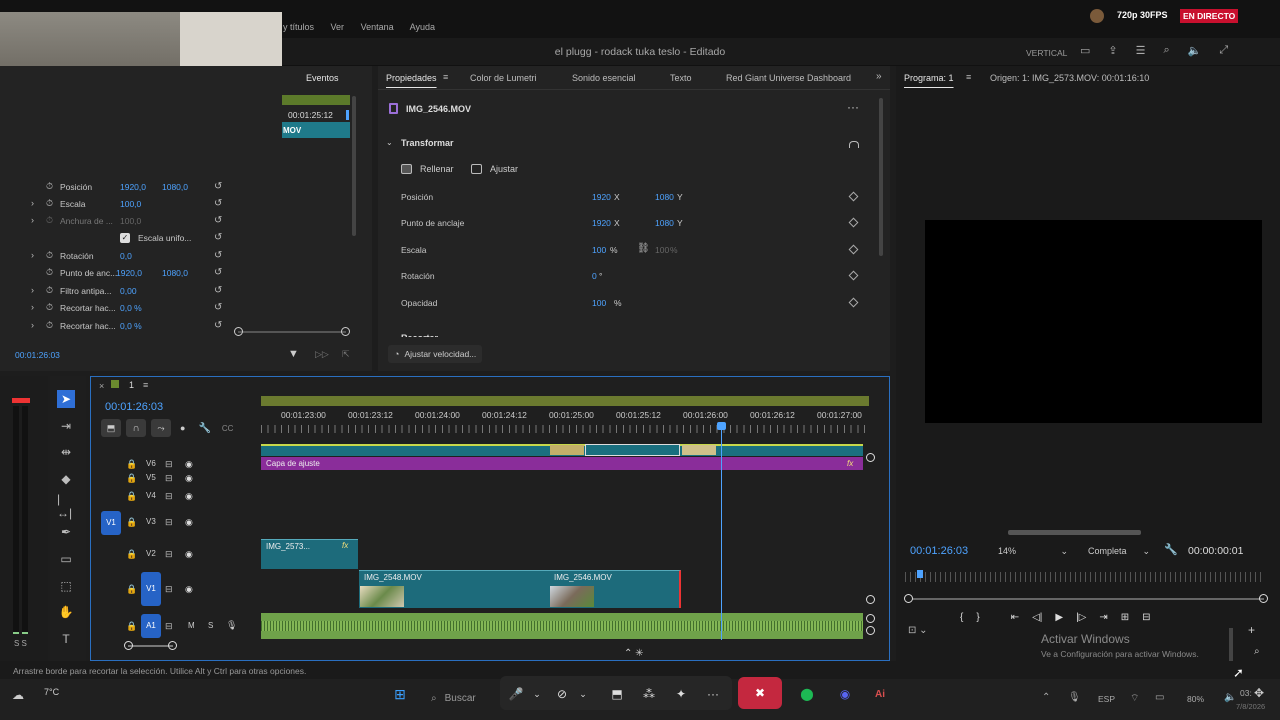 This screenshot has width=1280, height=720. I want to click on tab-texto: Texto, so click(681, 78).